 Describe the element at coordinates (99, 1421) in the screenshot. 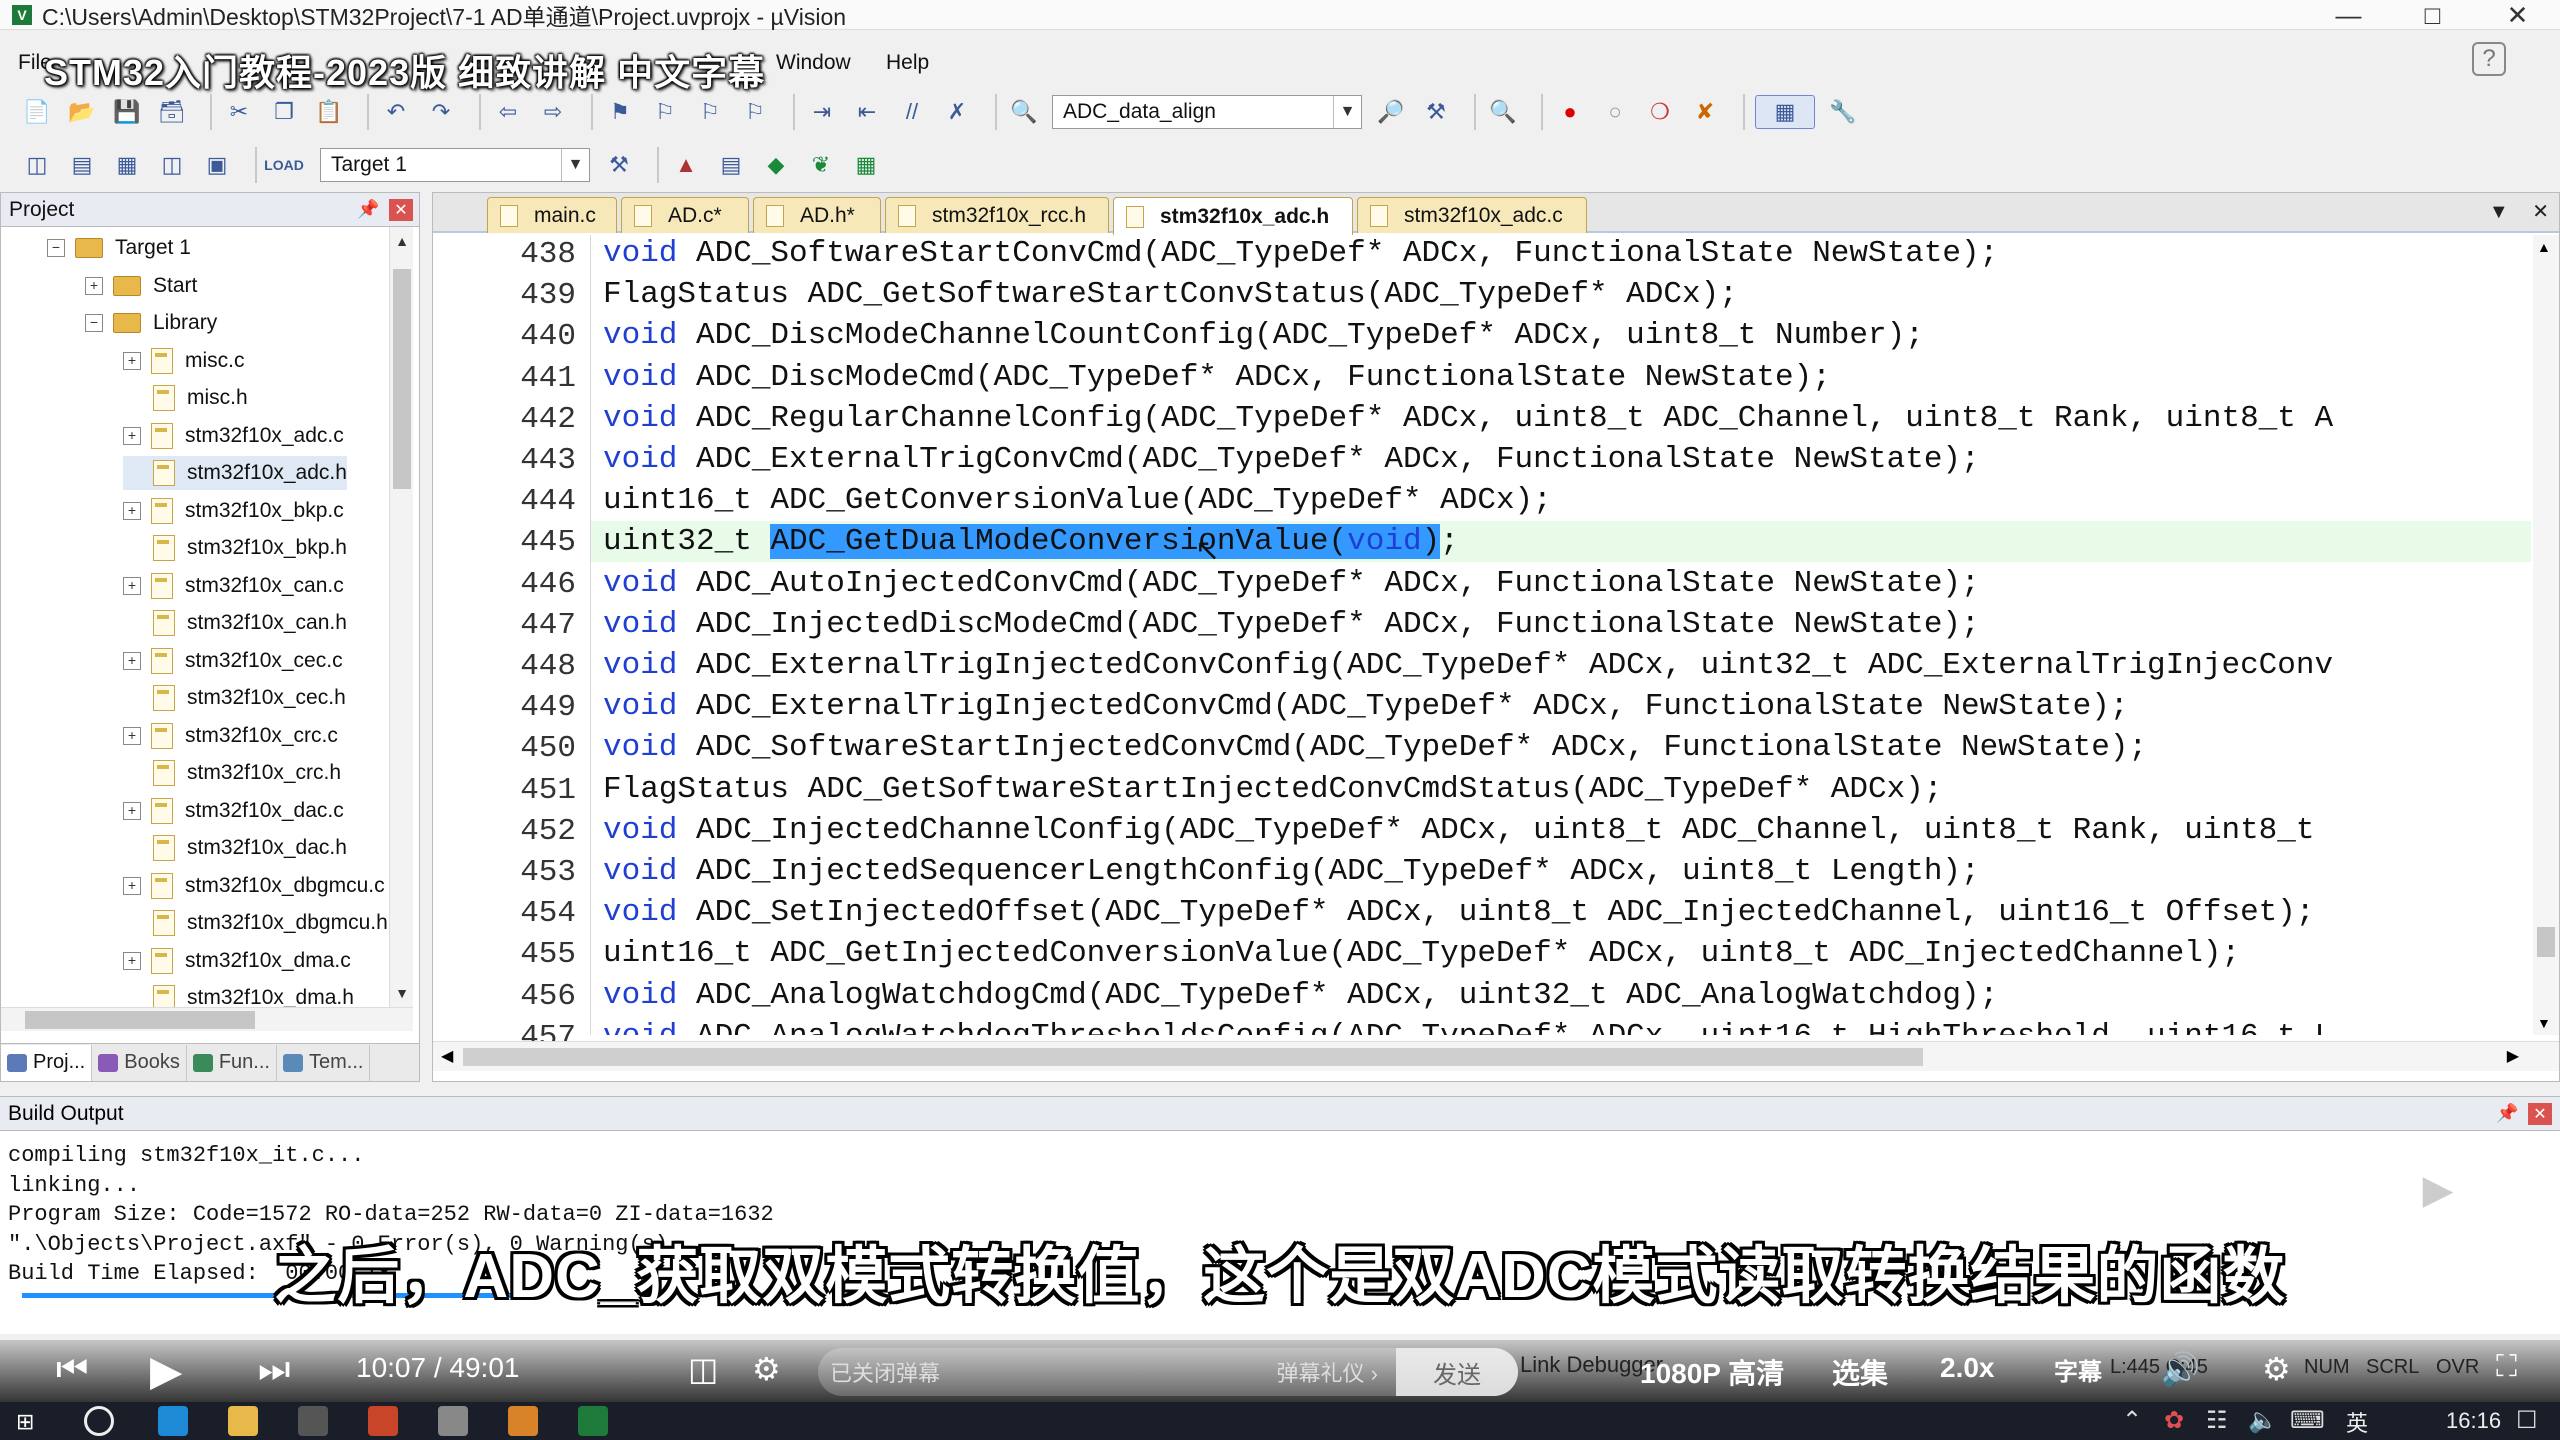

I see `search-icon` at that location.